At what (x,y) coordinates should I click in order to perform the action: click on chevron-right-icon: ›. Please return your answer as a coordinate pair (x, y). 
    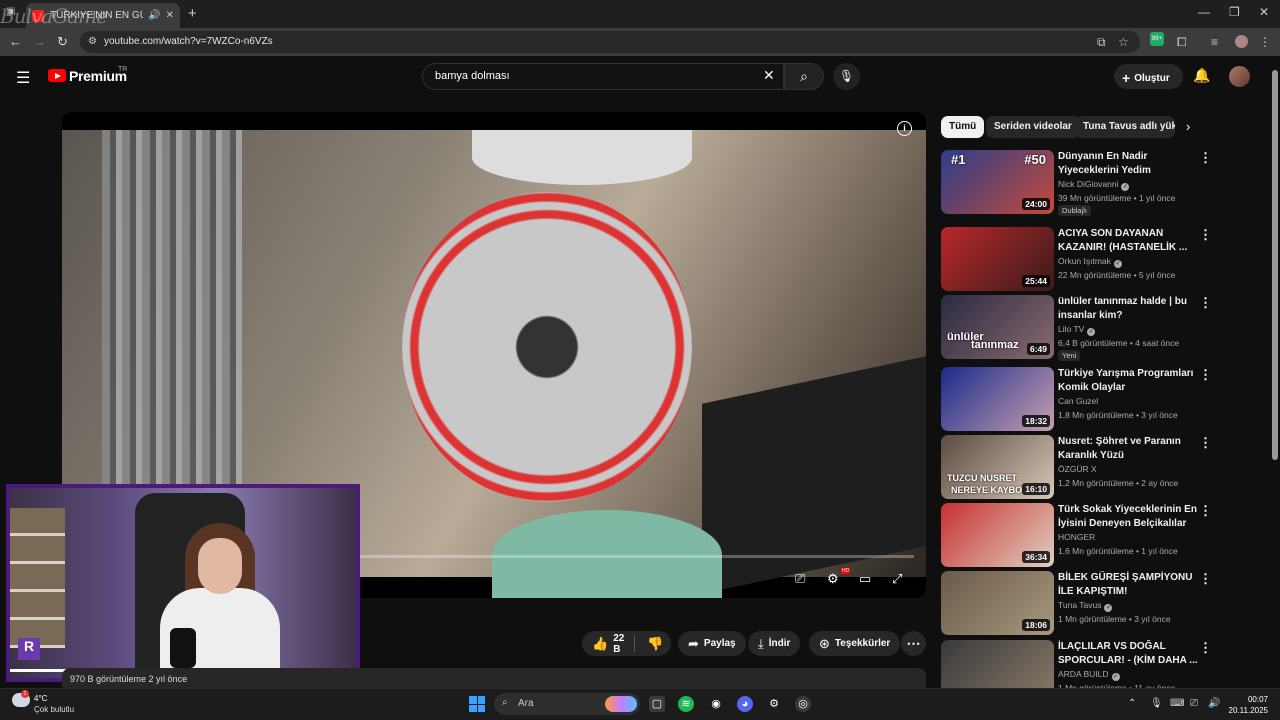
    Looking at the image, I should click on (1188, 126).